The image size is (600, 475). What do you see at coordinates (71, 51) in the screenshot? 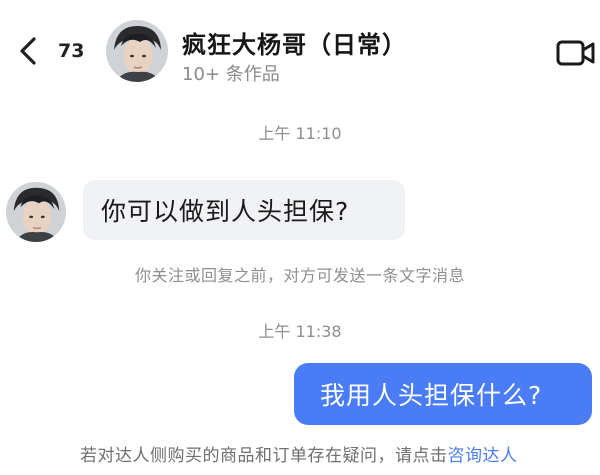
I see `unread-count-badge: 73` at bounding box center [71, 51].